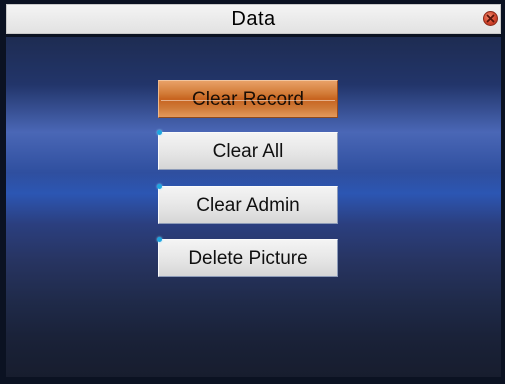  I want to click on delete-picture-button: Delete Picture, so click(247, 257).